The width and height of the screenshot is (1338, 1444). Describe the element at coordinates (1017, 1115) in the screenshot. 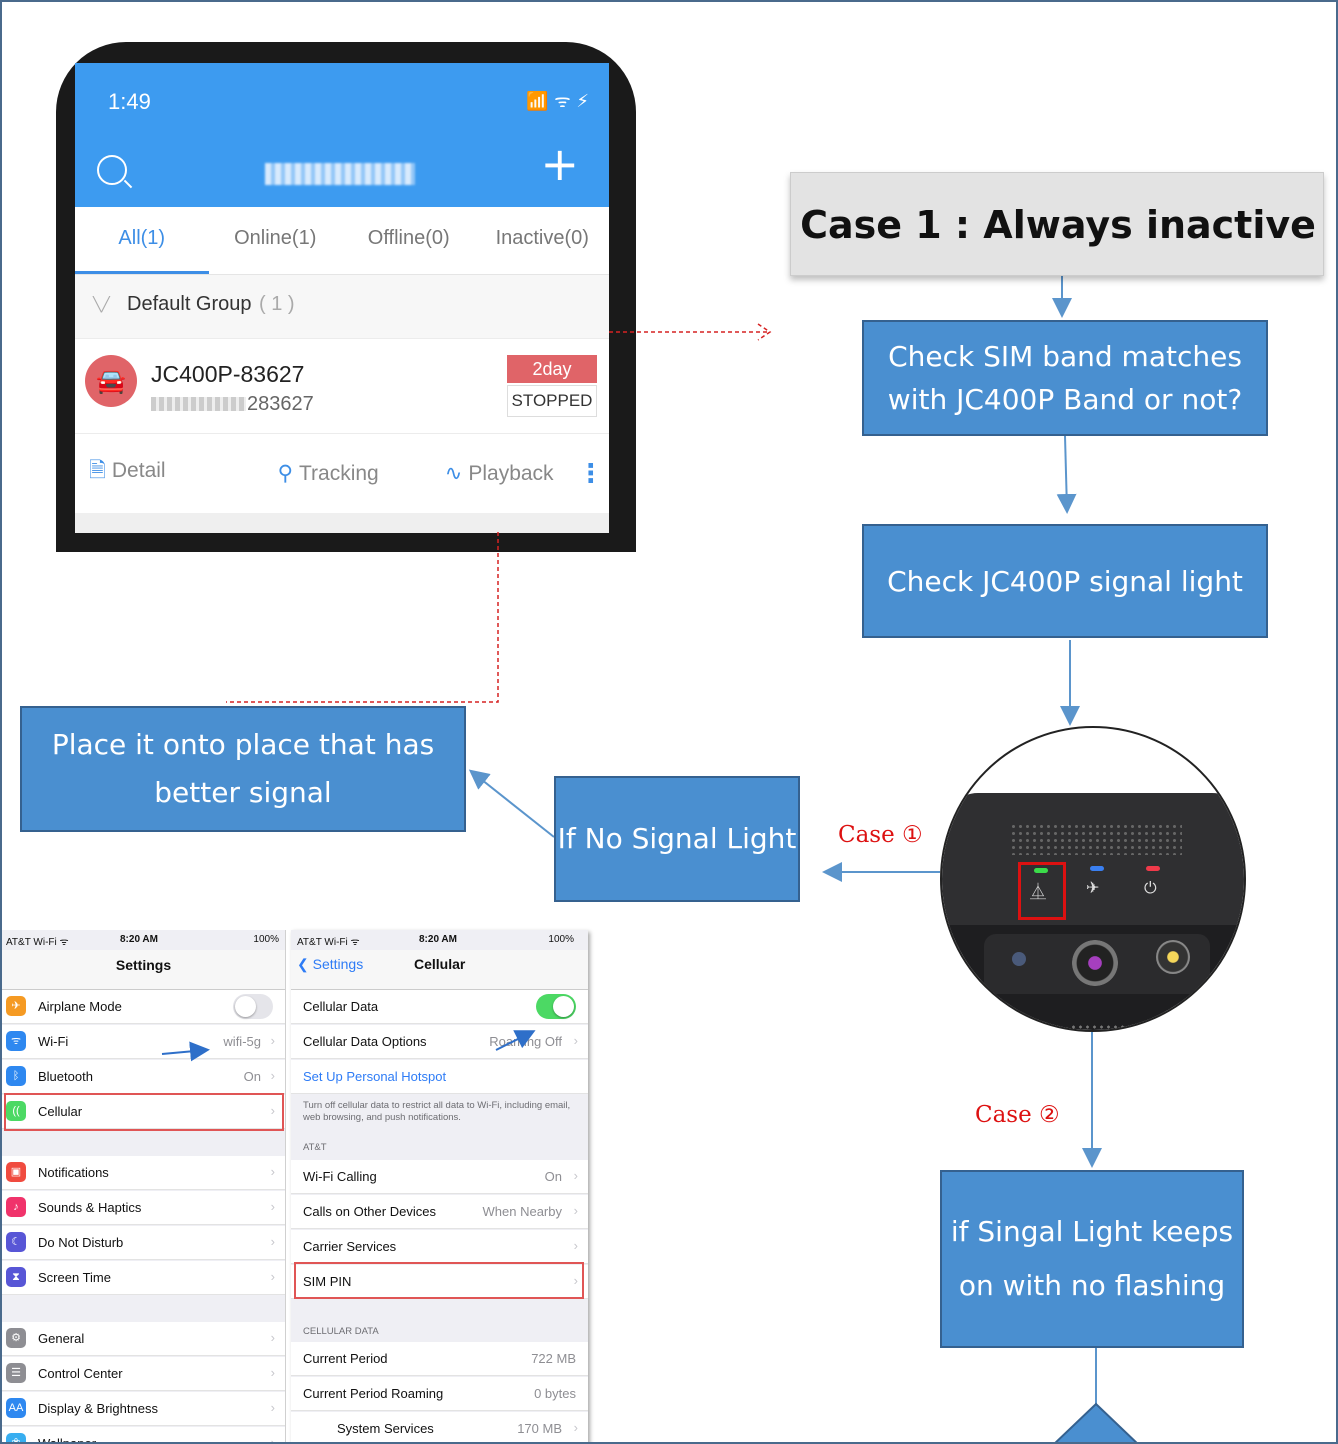

I see `case-2-label: Case ②` at that location.